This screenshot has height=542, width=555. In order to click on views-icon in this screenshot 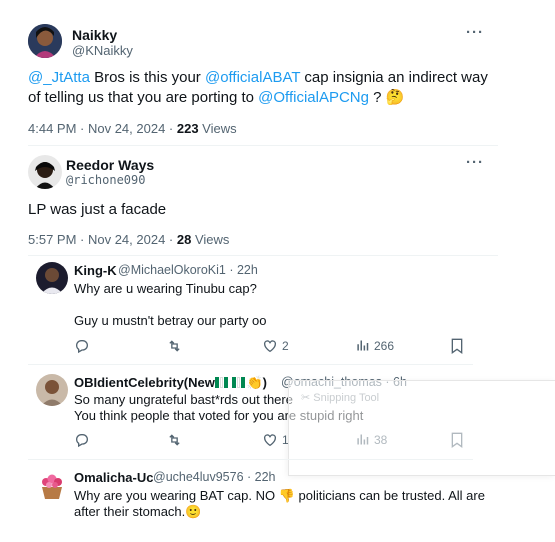, I will do `click(363, 345)`.